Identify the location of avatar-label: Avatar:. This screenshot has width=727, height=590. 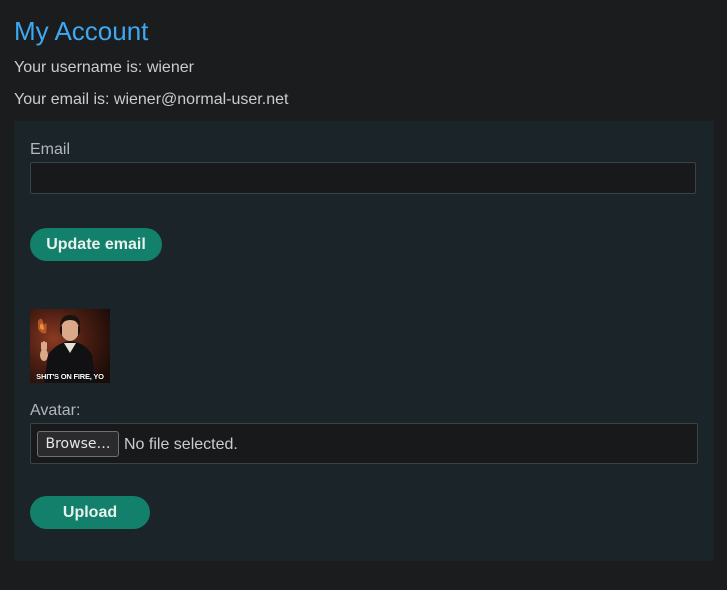
(55, 410).